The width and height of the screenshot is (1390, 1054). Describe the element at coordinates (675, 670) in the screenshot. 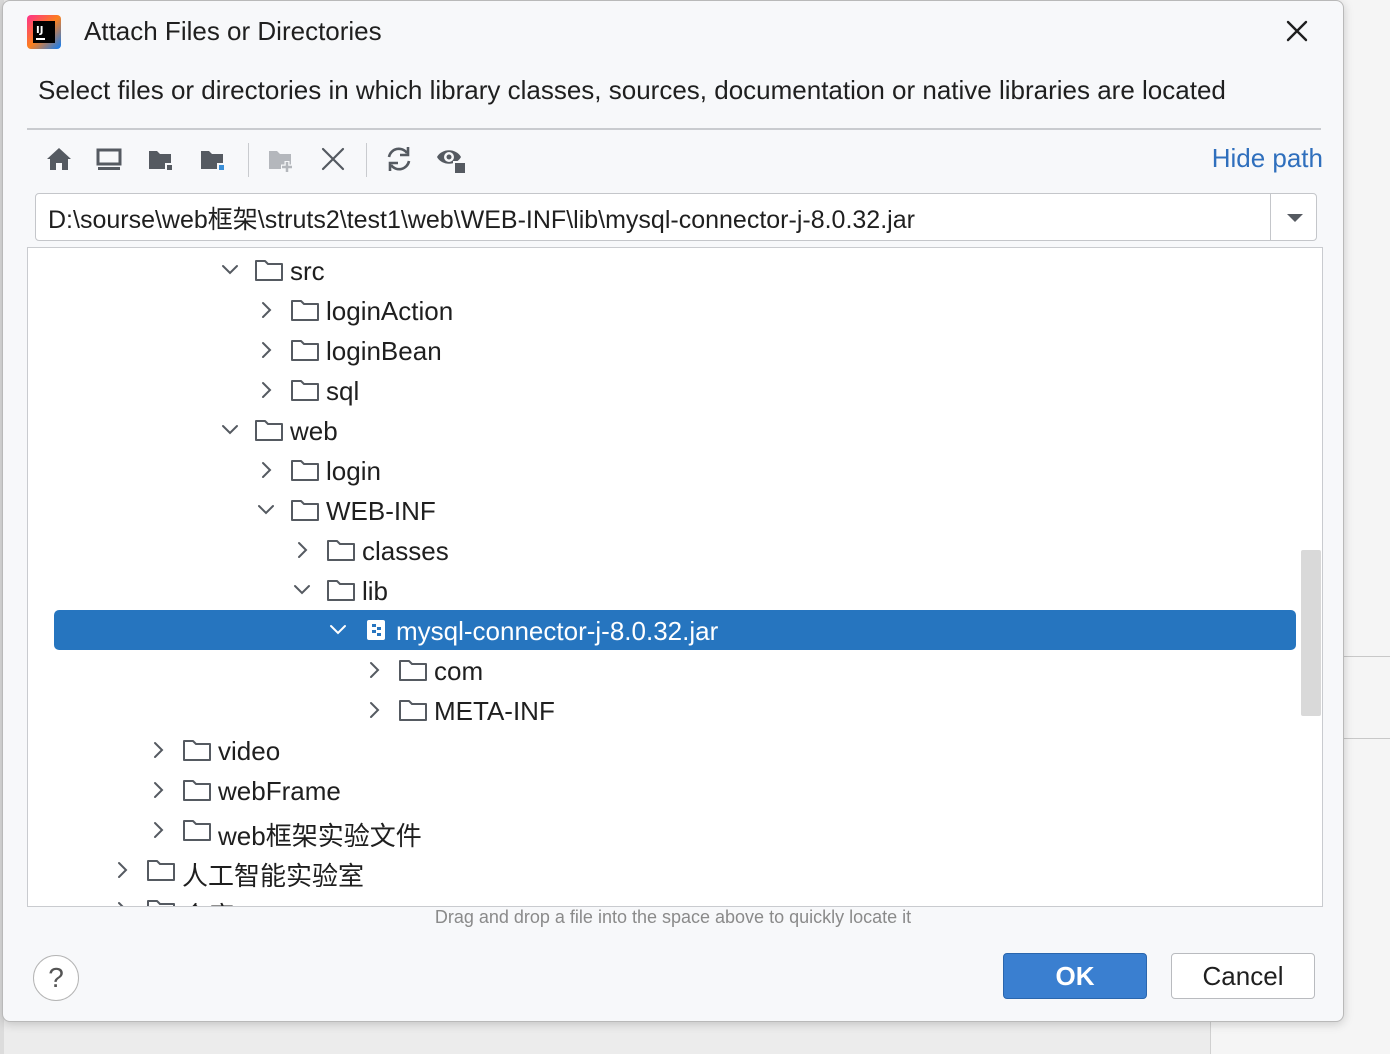

I see `tree-node: com` at that location.